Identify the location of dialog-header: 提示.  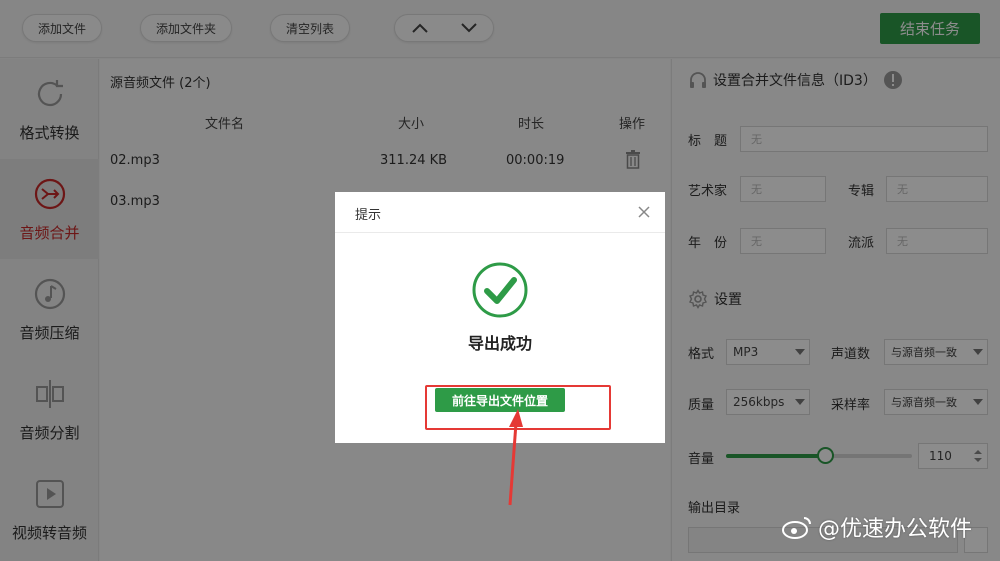
(500, 212).